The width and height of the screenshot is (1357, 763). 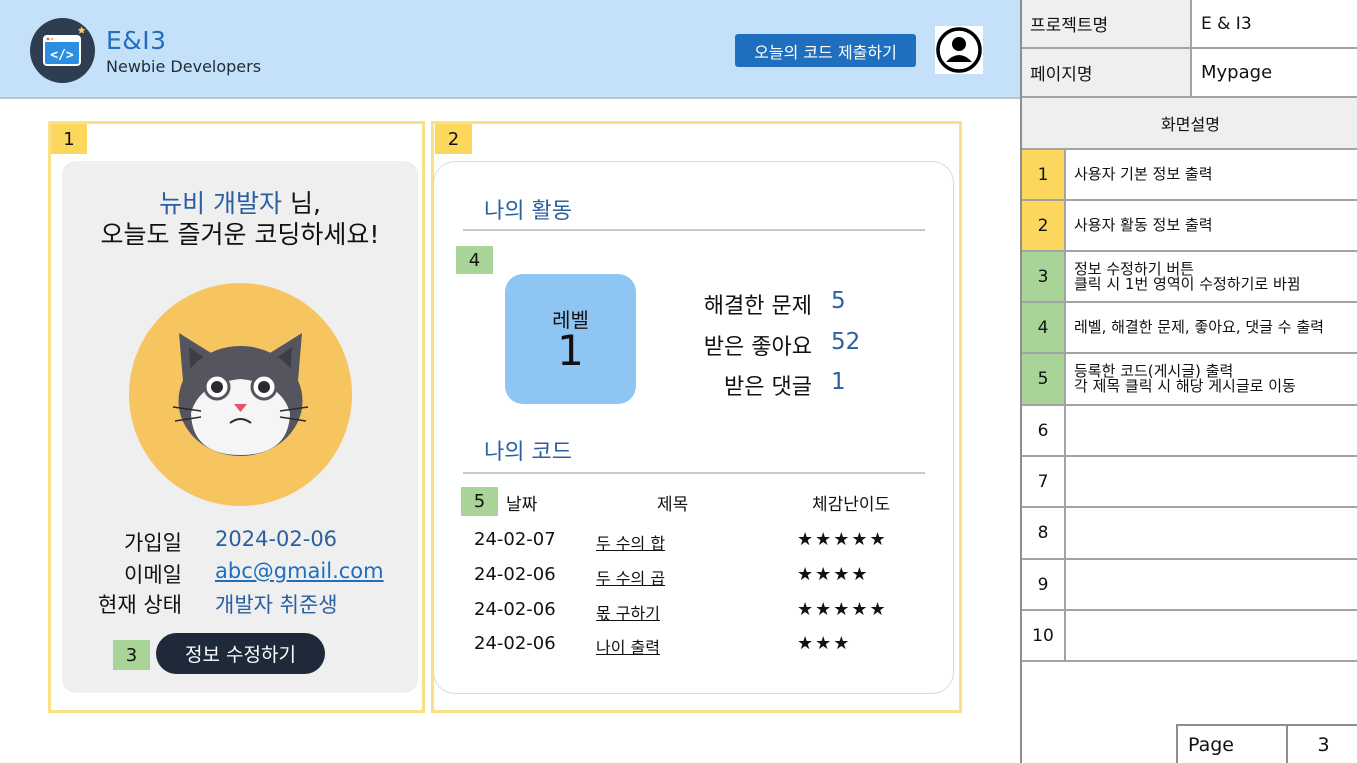 I want to click on difficulty-stars: ★★★★, so click(x=833, y=574).